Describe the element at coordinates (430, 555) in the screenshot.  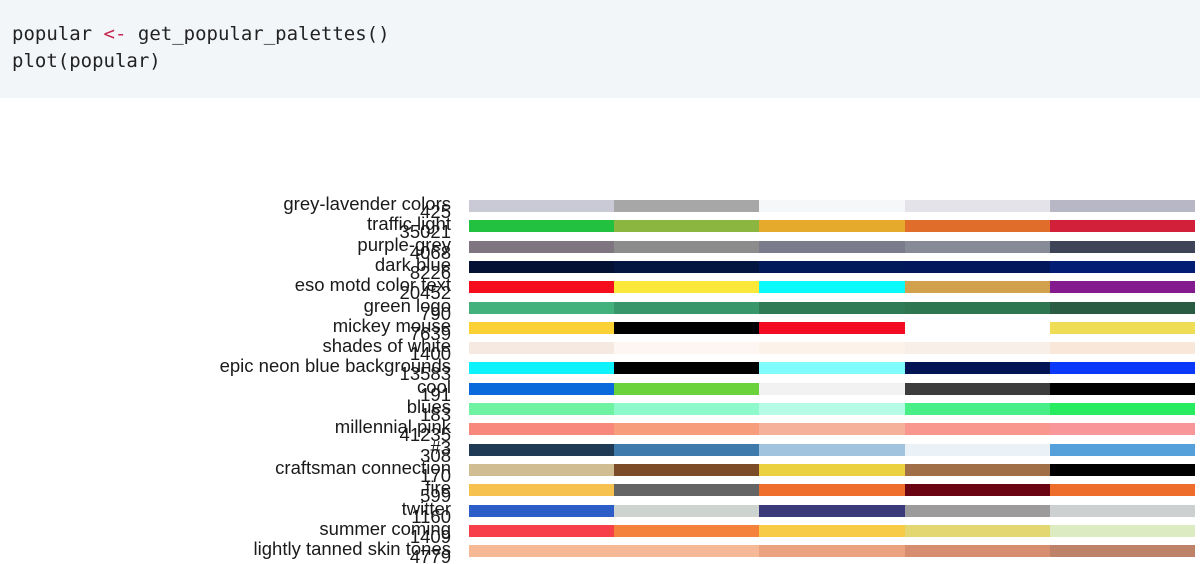
I see `palette-count: 4779` at that location.